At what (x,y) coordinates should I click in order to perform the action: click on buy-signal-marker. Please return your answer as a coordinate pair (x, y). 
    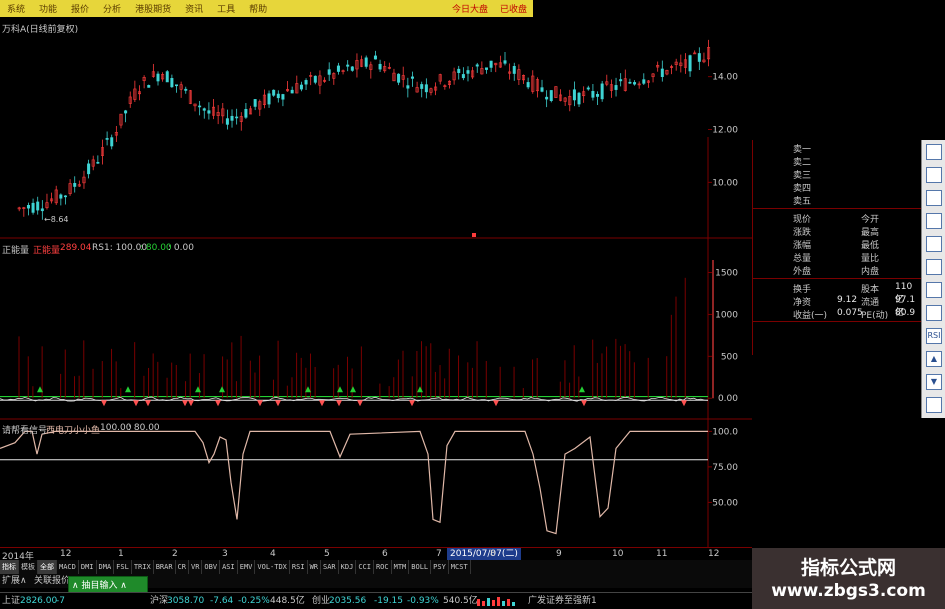
    Looking at the image, I should click on (222, 389).